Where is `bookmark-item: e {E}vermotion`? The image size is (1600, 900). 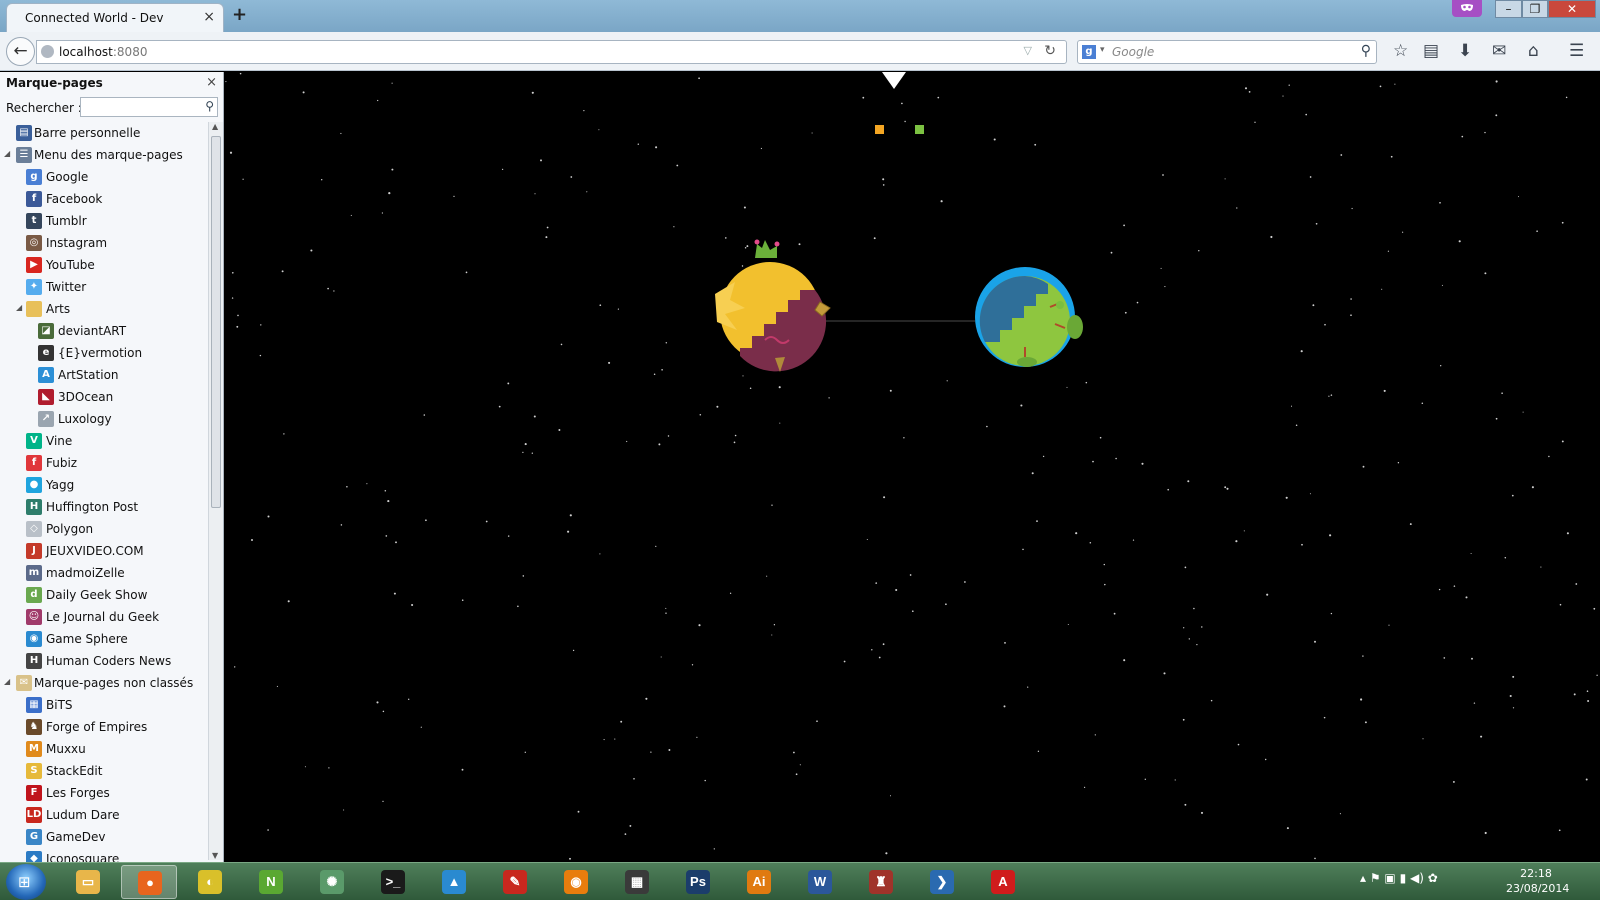 bookmark-item: e {E}vermotion is located at coordinates (104, 353).